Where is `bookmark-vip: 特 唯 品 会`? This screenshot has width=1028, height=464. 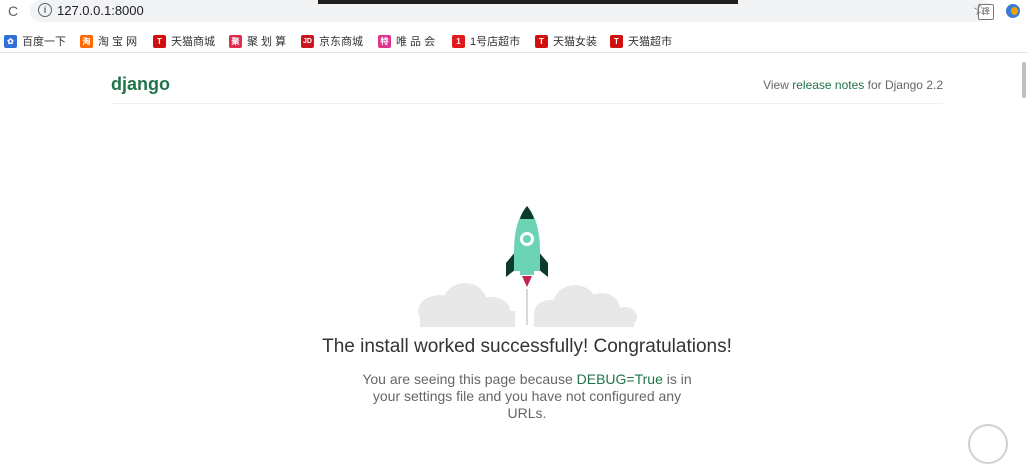
bookmark-vip: 特 唯 品 会 is located at coordinates (406, 41).